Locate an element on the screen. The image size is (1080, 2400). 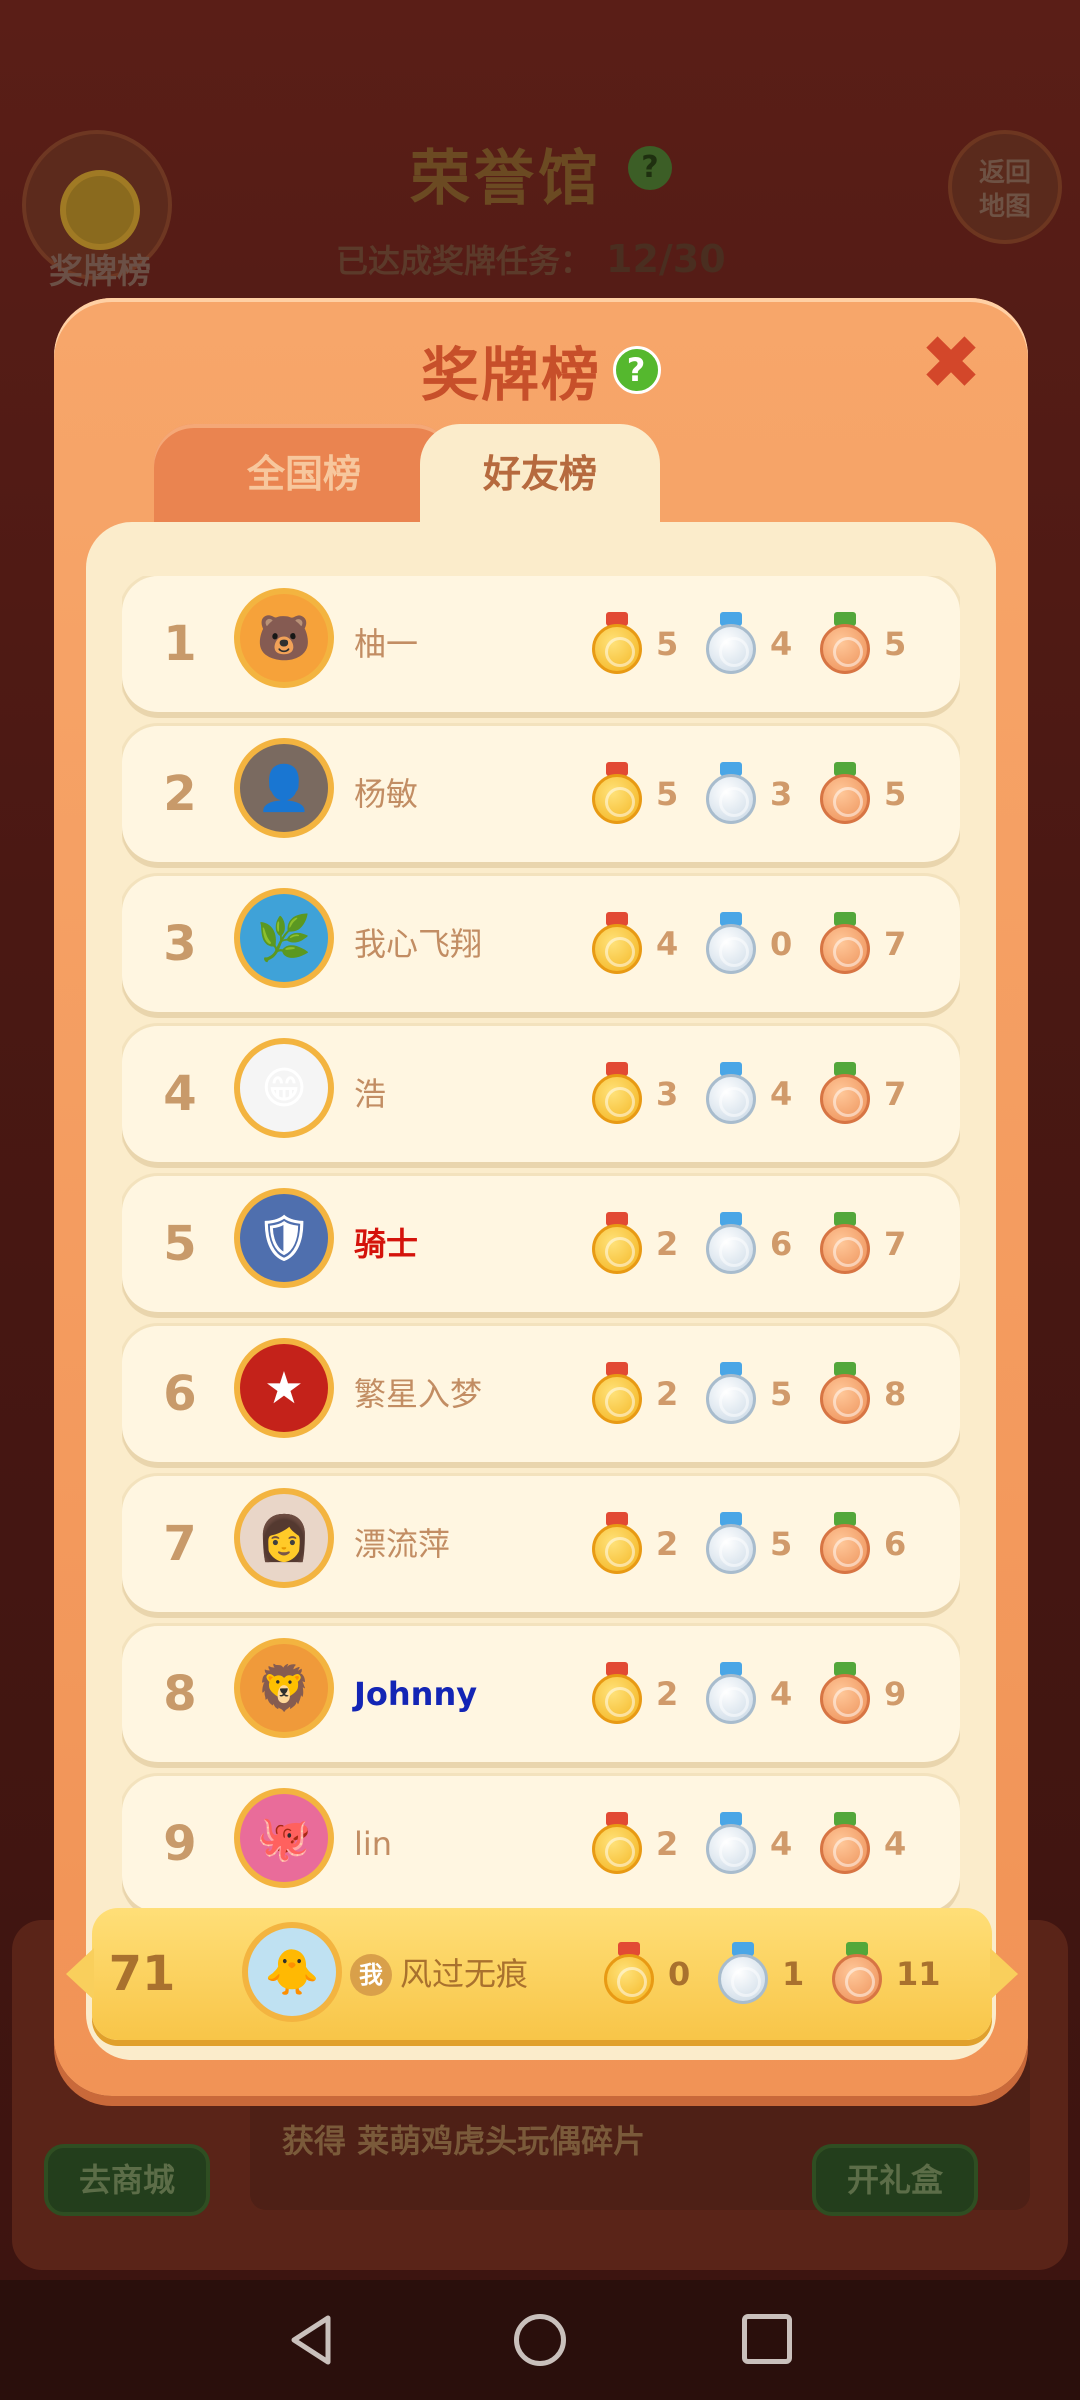
leaderboard-row: 5 🛡 骑士 2 6 7 is located at coordinates (541, 1244).